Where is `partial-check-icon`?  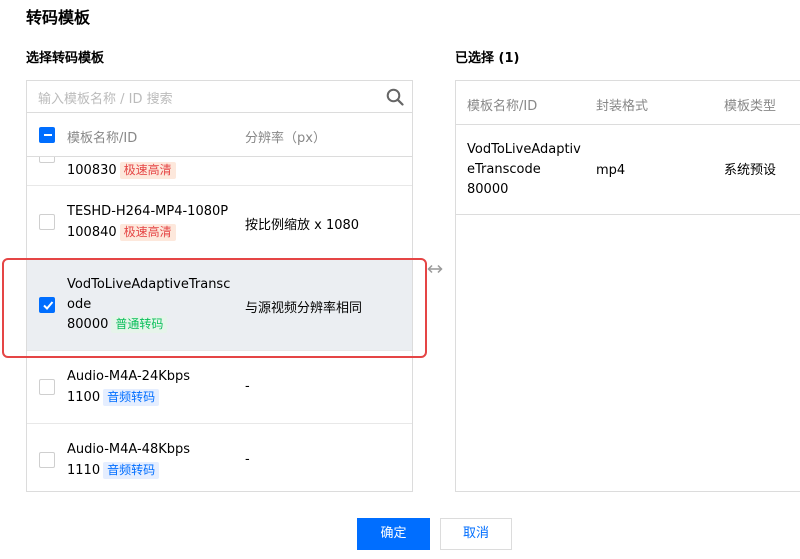 partial-check-icon is located at coordinates (48, 135).